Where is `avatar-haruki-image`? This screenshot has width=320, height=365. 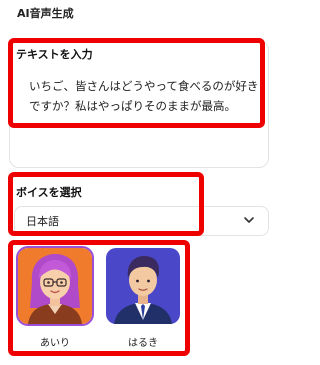
avatar-haruki-image is located at coordinates (143, 286).